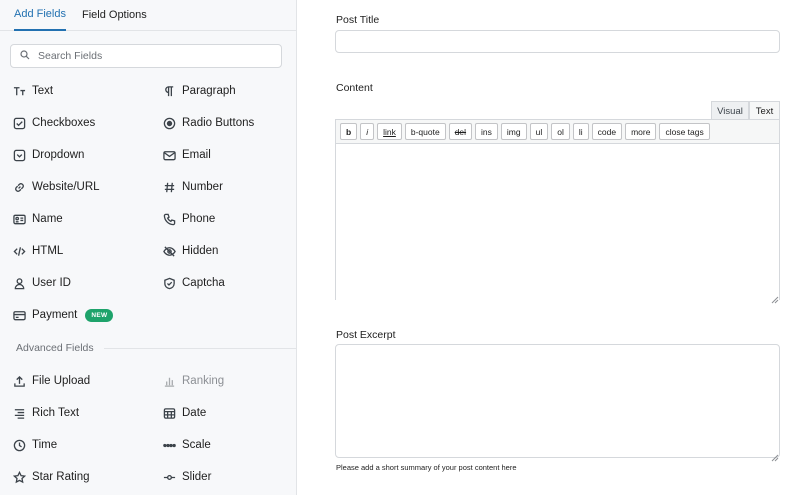  What do you see at coordinates (55, 348) in the screenshot?
I see `advanced-fields-title: Advanced Fields` at bounding box center [55, 348].